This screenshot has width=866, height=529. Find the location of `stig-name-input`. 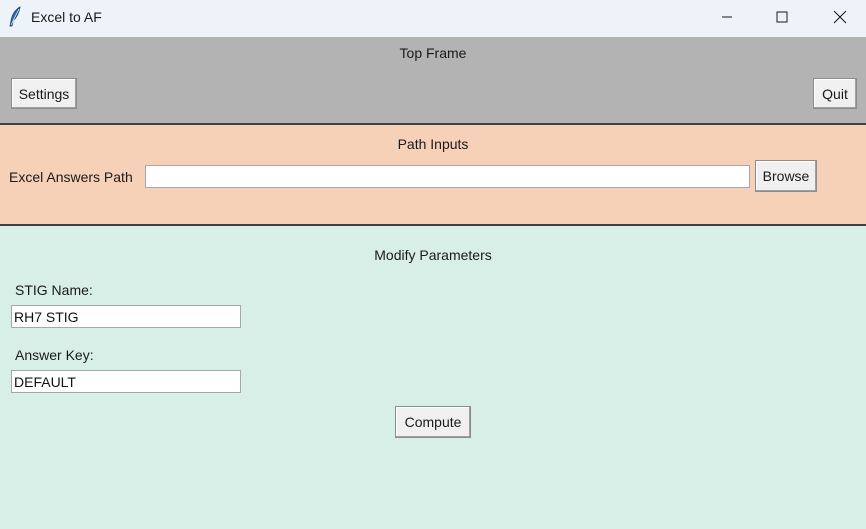

stig-name-input is located at coordinates (126, 316).